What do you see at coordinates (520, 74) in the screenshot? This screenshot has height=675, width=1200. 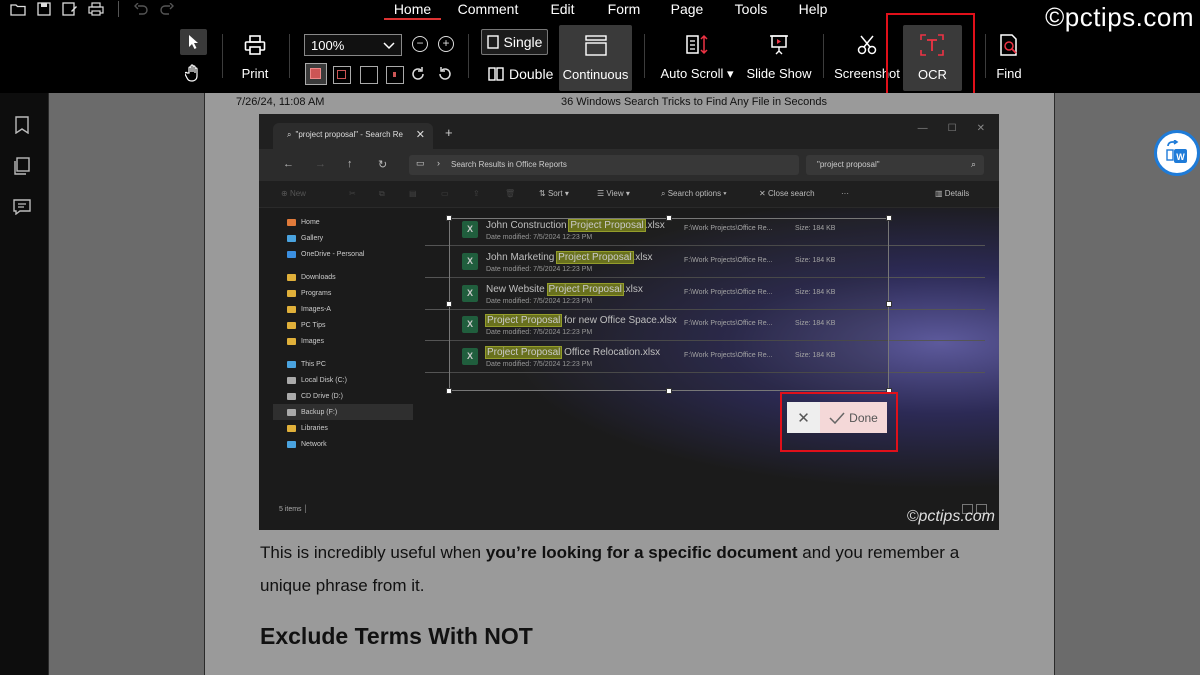 I see `double-page-button: Double` at bounding box center [520, 74].